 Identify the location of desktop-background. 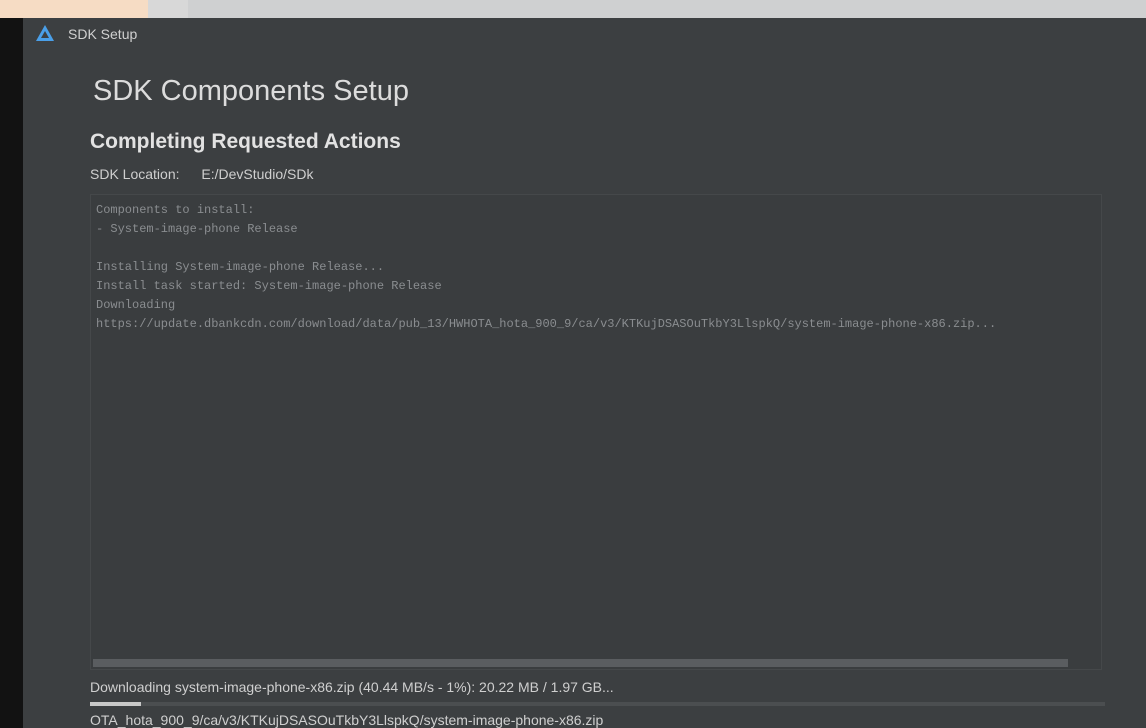
(573, 9).